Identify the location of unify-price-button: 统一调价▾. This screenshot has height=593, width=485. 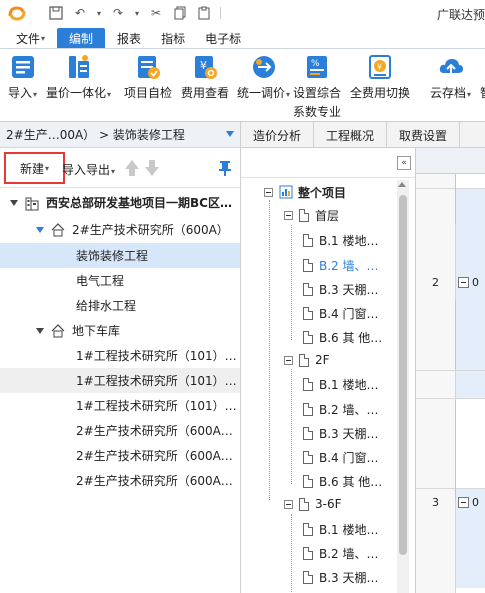
(263, 77).